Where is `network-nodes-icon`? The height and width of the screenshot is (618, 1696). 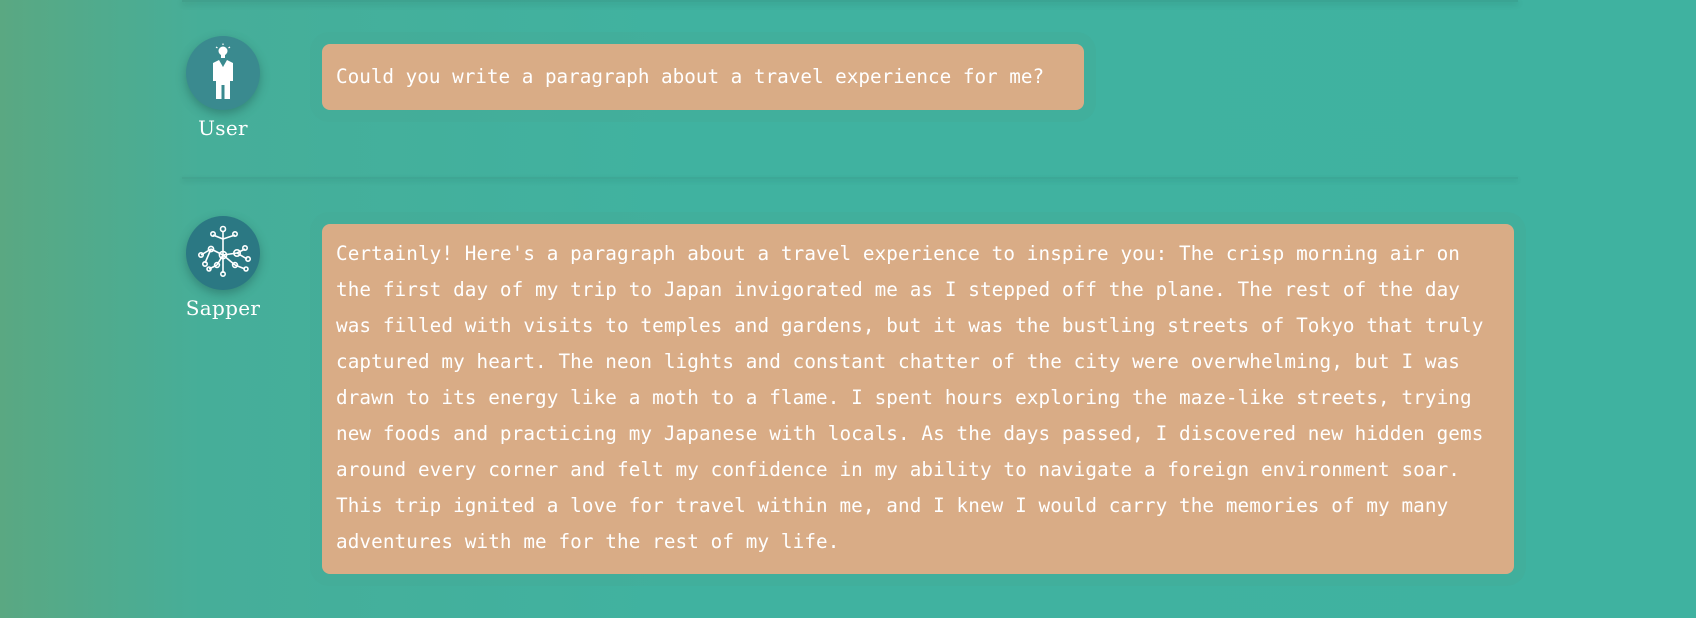
network-nodes-icon is located at coordinates (223, 253).